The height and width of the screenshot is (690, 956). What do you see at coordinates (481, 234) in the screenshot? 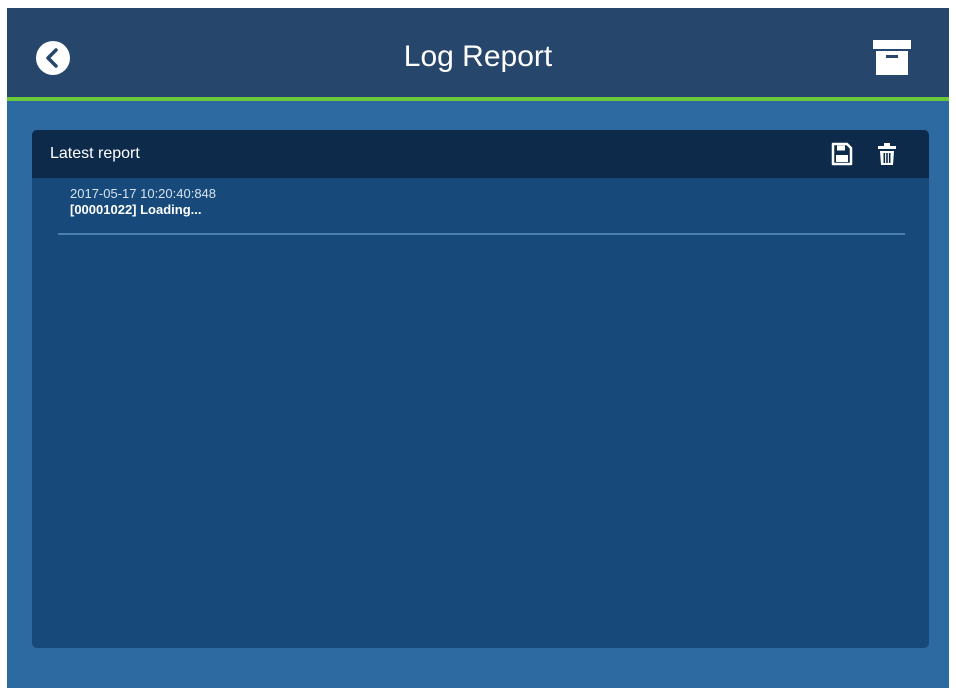
I see `entry-divider` at bounding box center [481, 234].